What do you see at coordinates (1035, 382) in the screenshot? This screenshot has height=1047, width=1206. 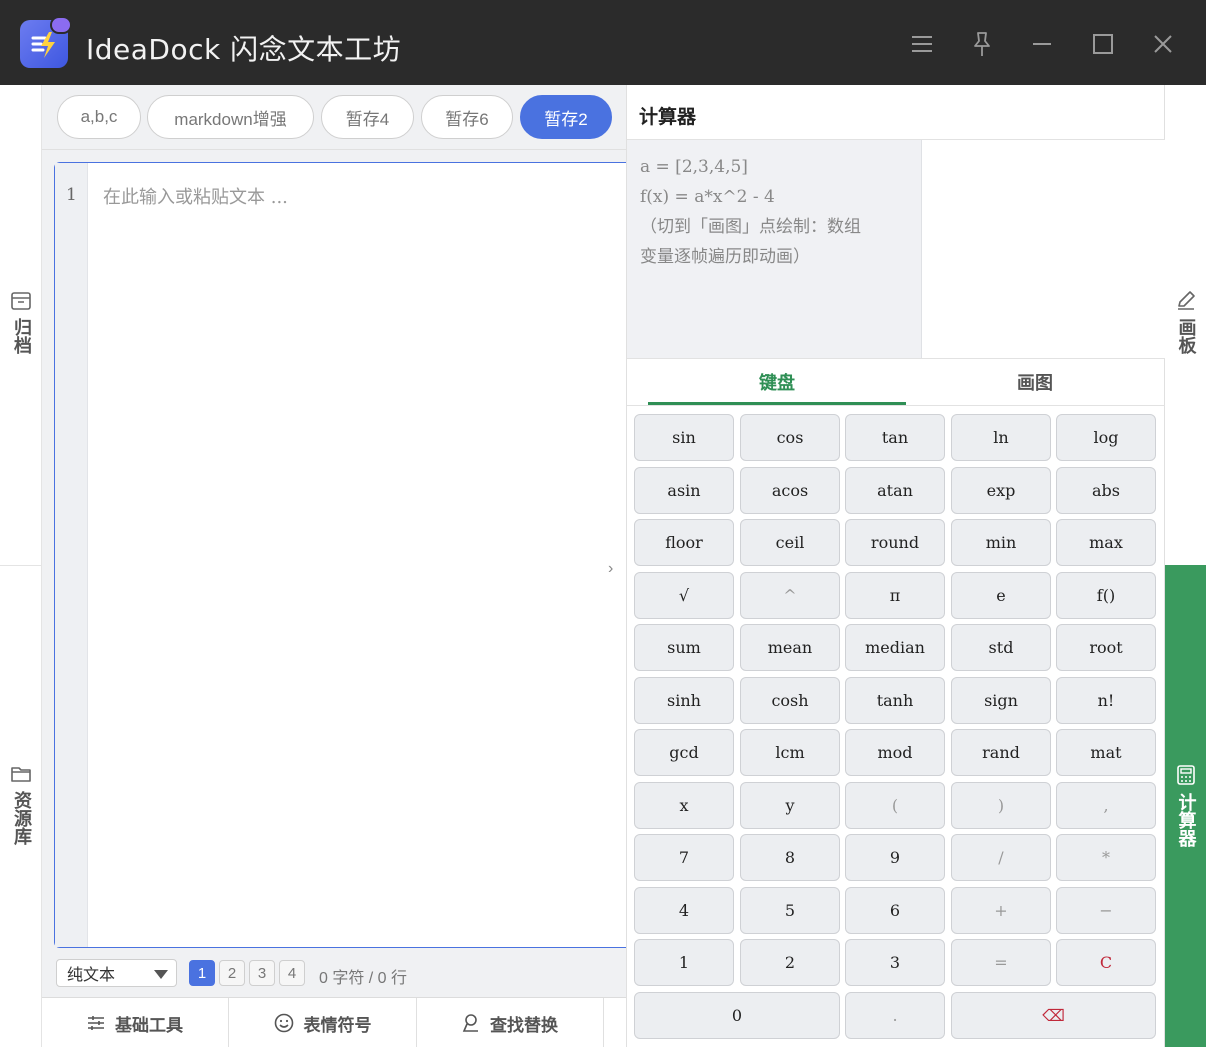 I see `tab-plot: 画图` at bounding box center [1035, 382].